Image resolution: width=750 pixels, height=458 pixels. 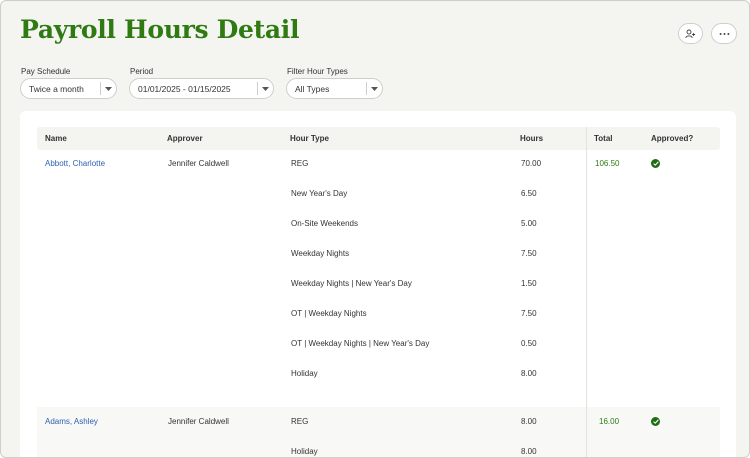 What do you see at coordinates (312, 88) in the screenshot?
I see `hour-types-value: All Types` at bounding box center [312, 88].